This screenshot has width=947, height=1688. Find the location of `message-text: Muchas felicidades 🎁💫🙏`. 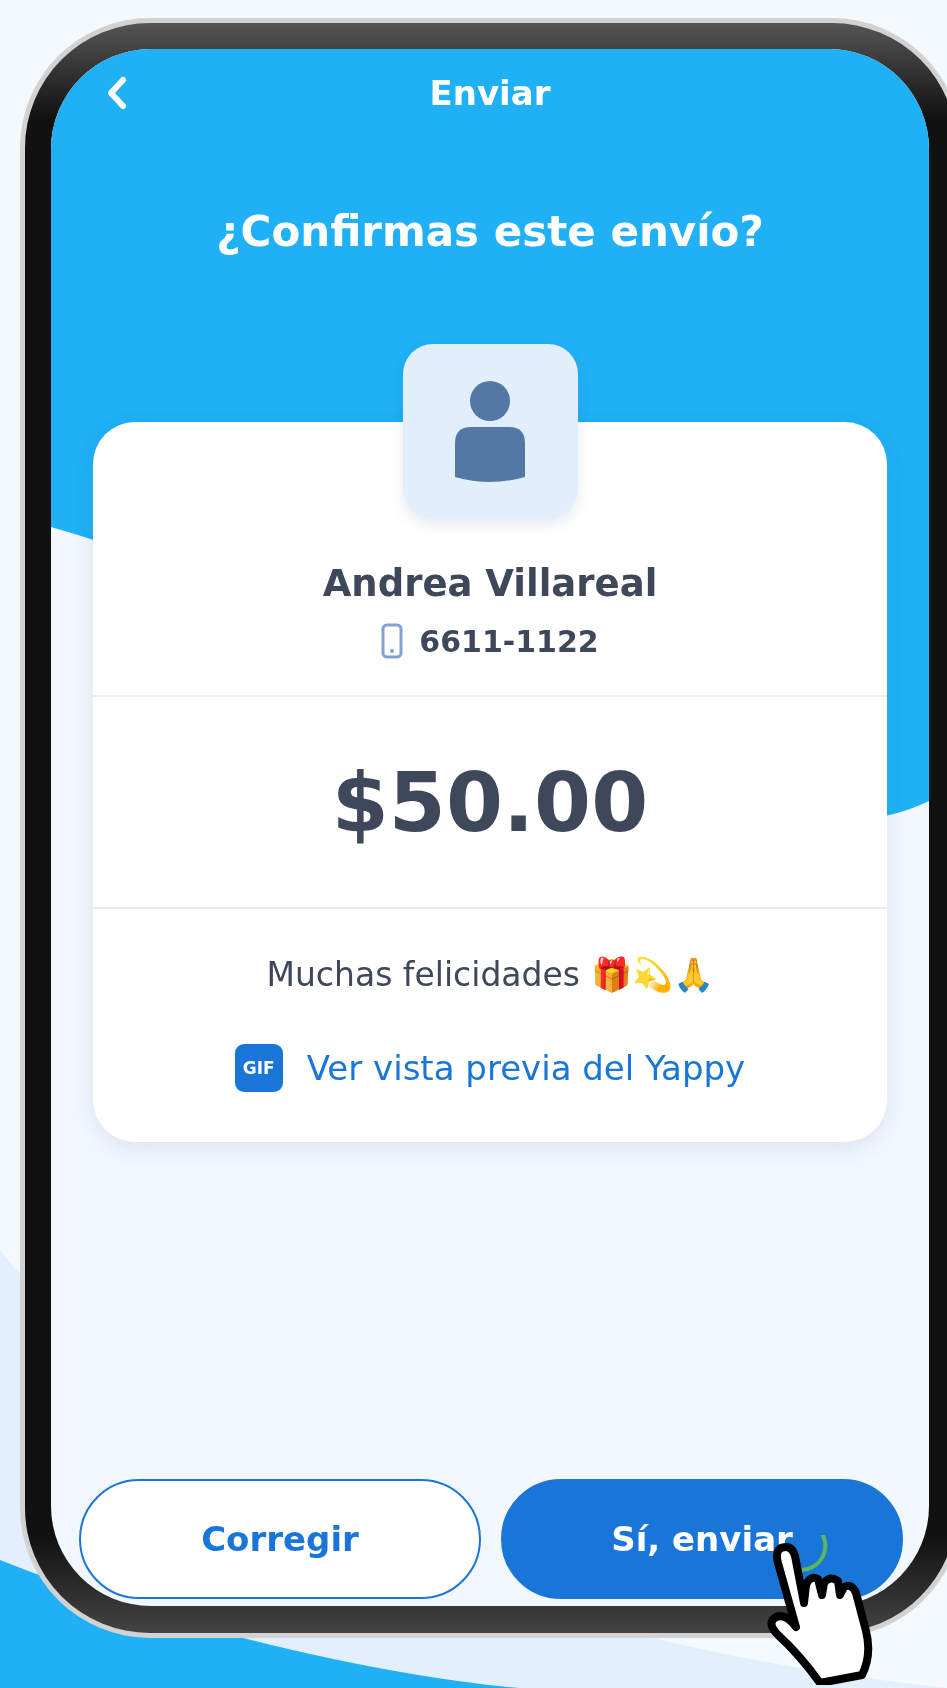

message-text: Muchas felicidades 🎁💫🙏 is located at coordinates (490, 974).